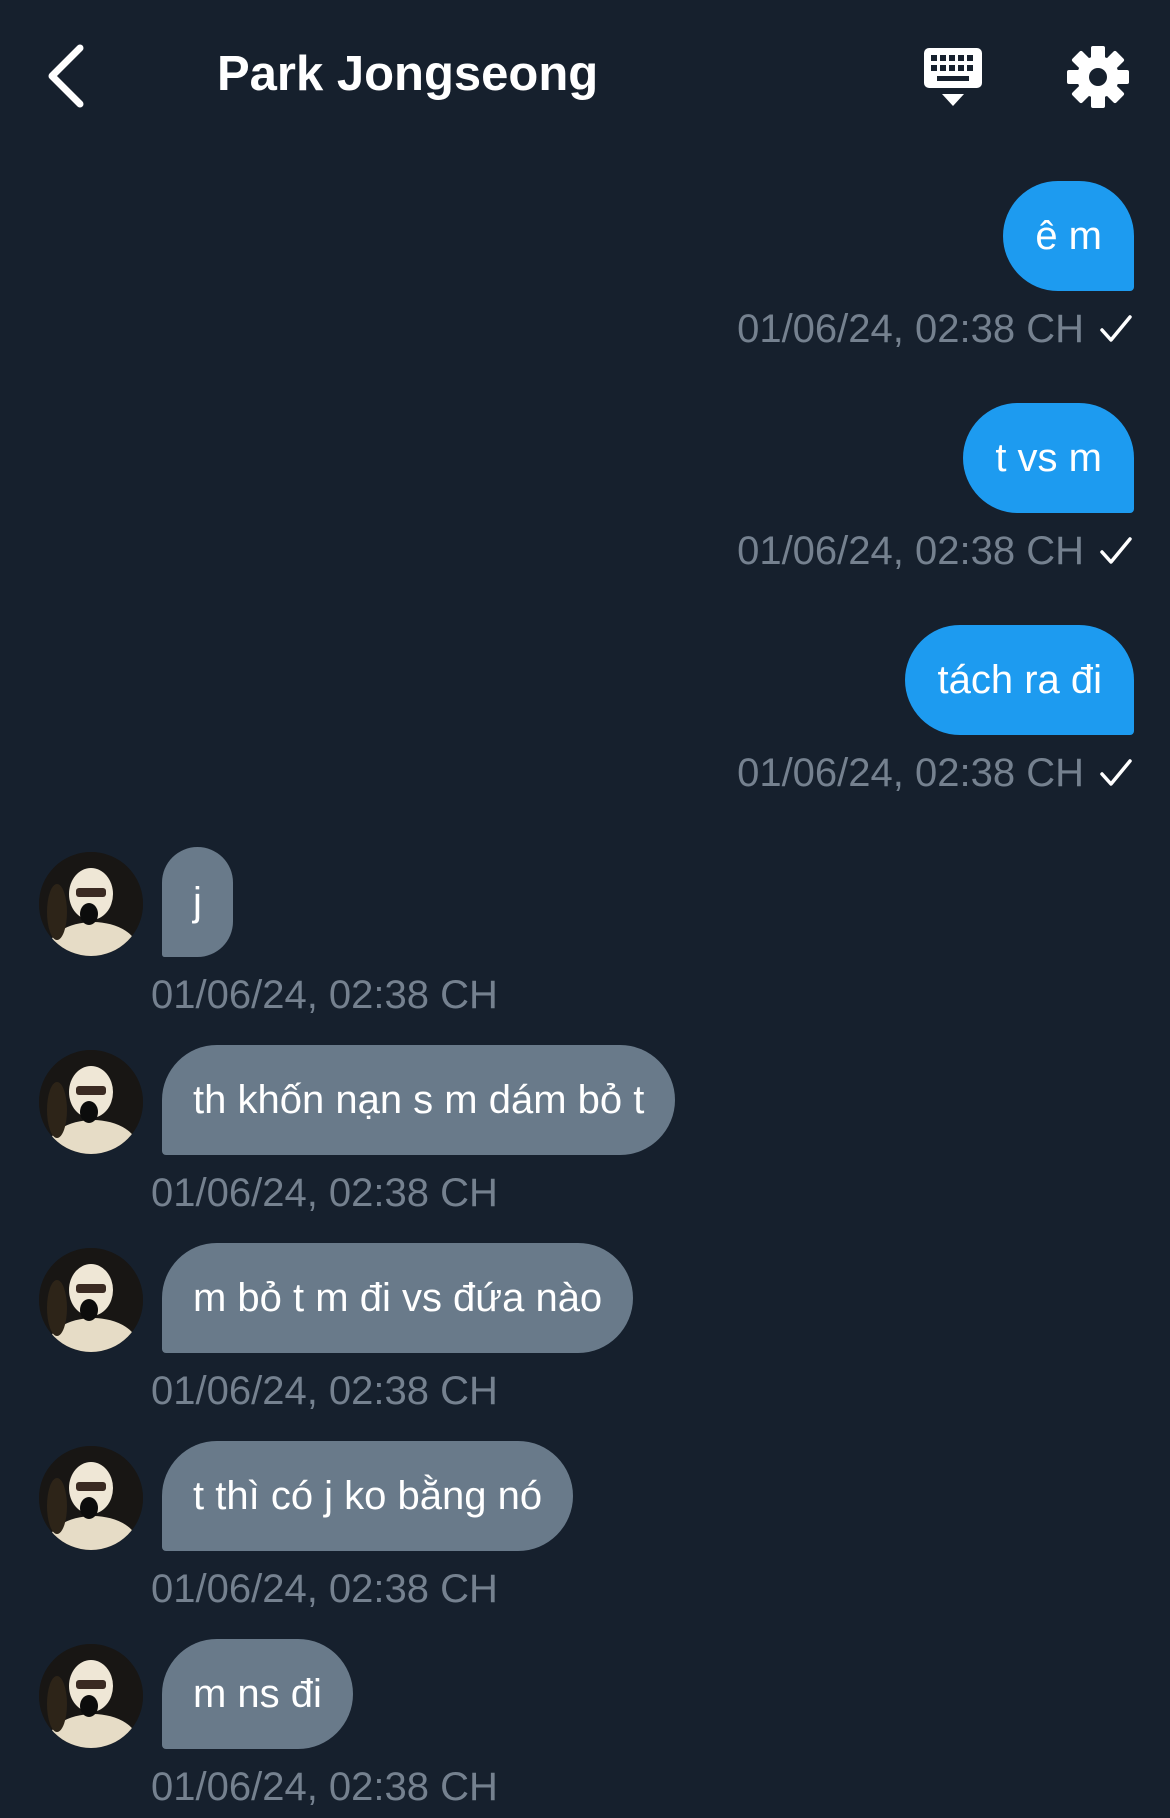  I want to click on message-text: th khốn nạn s m dám bỏ t, so click(419, 1099).